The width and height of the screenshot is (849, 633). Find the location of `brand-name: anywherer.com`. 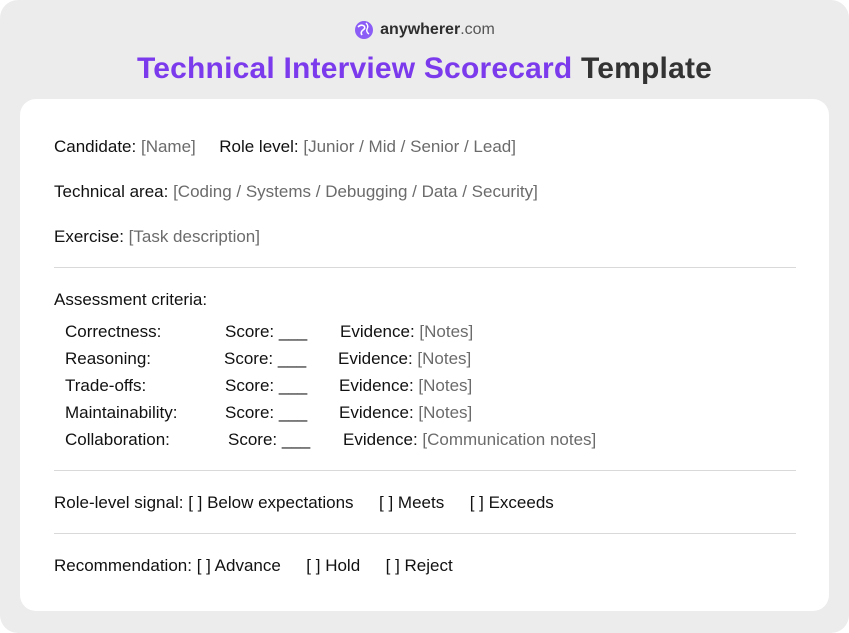

brand-name: anywherer.com is located at coordinates (437, 29).